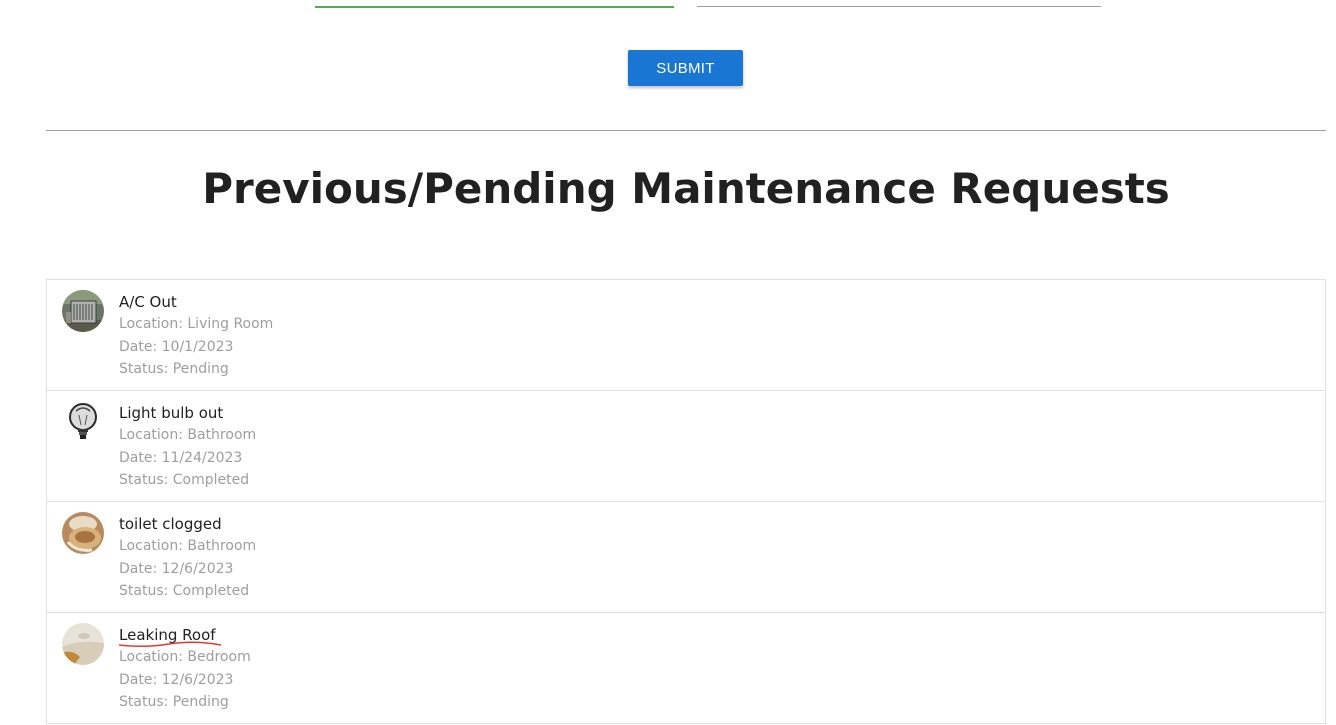 The height and width of the screenshot is (725, 1336). I want to click on request-location: Location: Bedroom, so click(185, 657).